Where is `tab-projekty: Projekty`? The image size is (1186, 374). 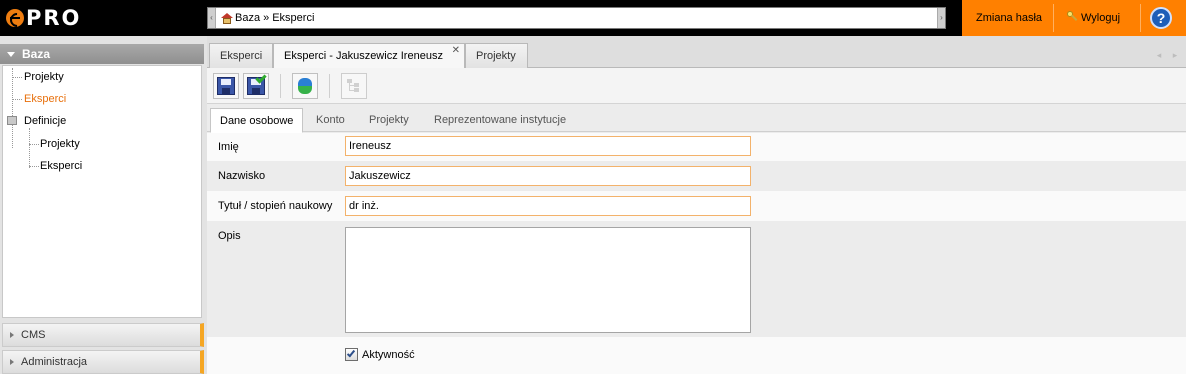 tab-projekty: Projekty is located at coordinates (496, 55).